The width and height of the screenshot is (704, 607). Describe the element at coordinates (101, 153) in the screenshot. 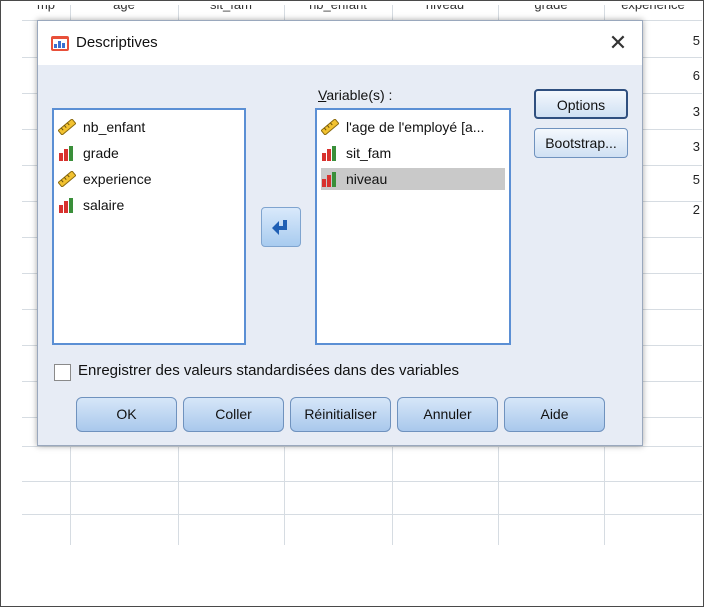

I see `list-item-label: grade` at that location.